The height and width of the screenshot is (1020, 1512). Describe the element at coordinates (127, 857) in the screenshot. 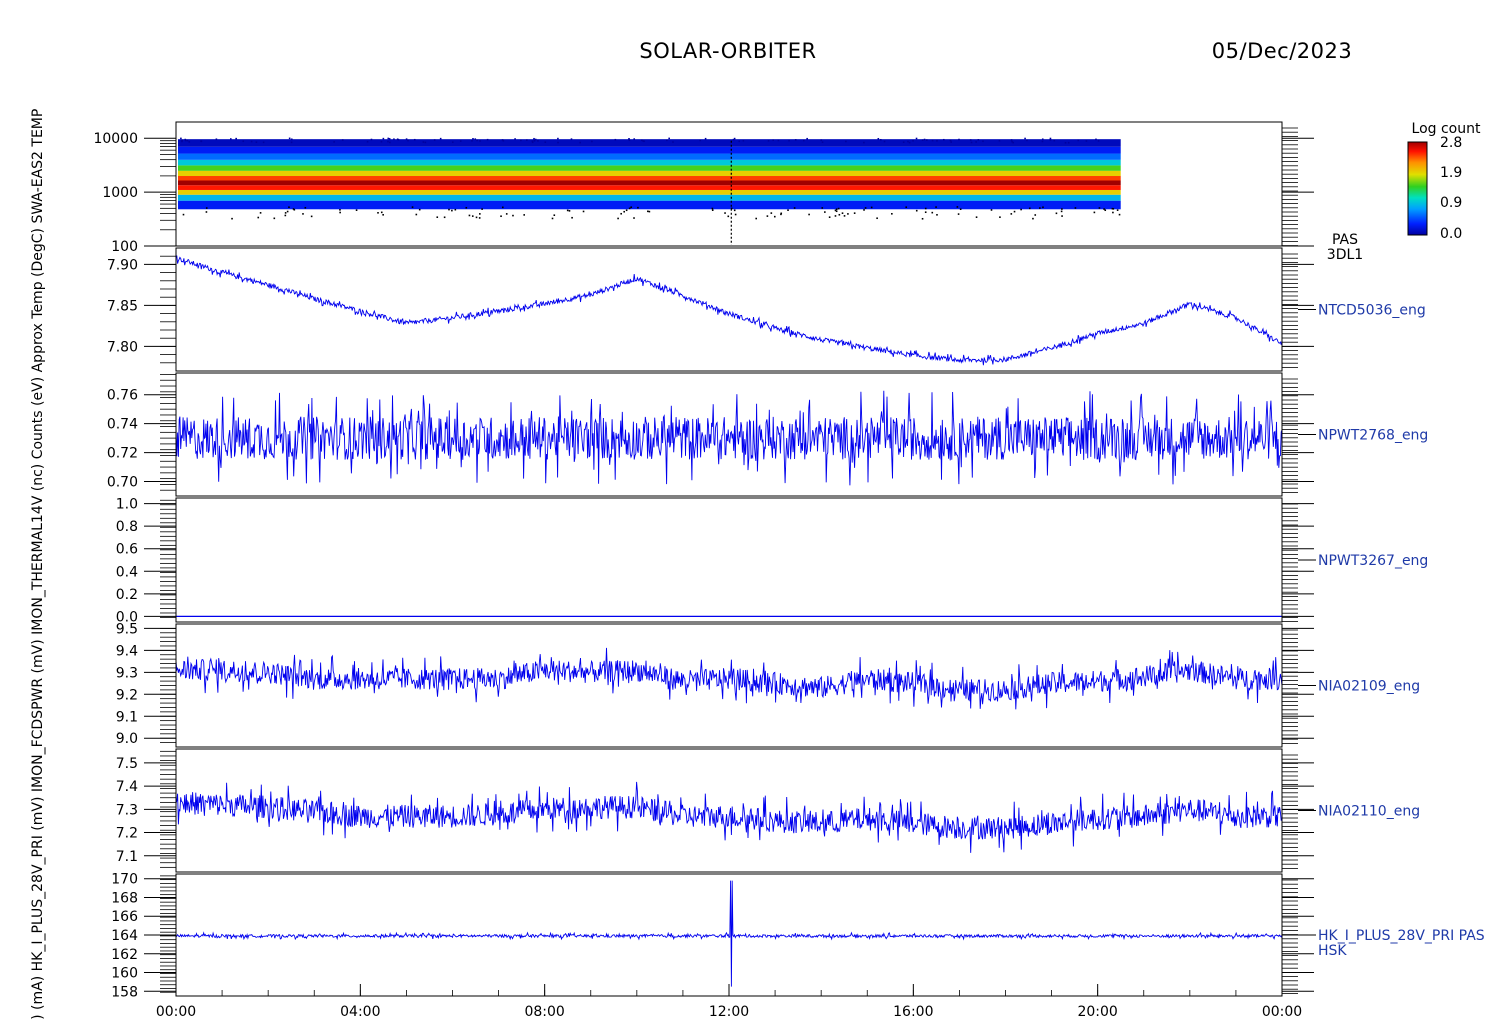

I see `y-tick-label: 7.1` at that location.